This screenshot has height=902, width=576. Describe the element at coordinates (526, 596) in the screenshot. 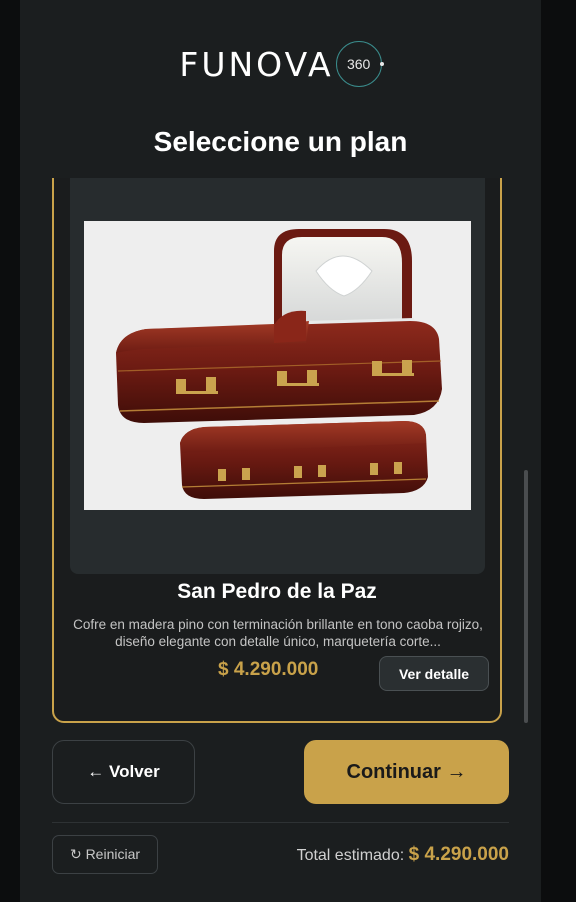

I see `scrollbar-thumb` at that location.